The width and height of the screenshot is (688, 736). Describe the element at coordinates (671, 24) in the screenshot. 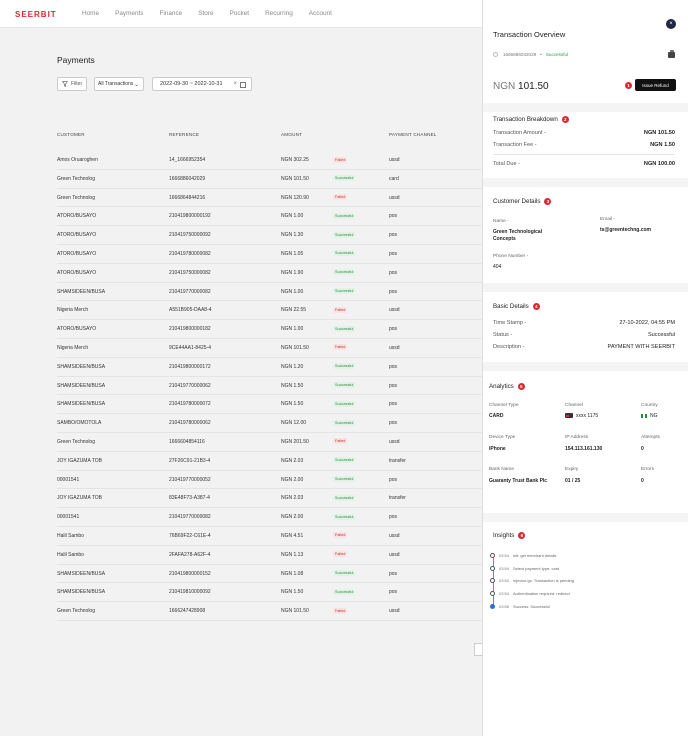

I see `close-panel-button: ×` at that location.